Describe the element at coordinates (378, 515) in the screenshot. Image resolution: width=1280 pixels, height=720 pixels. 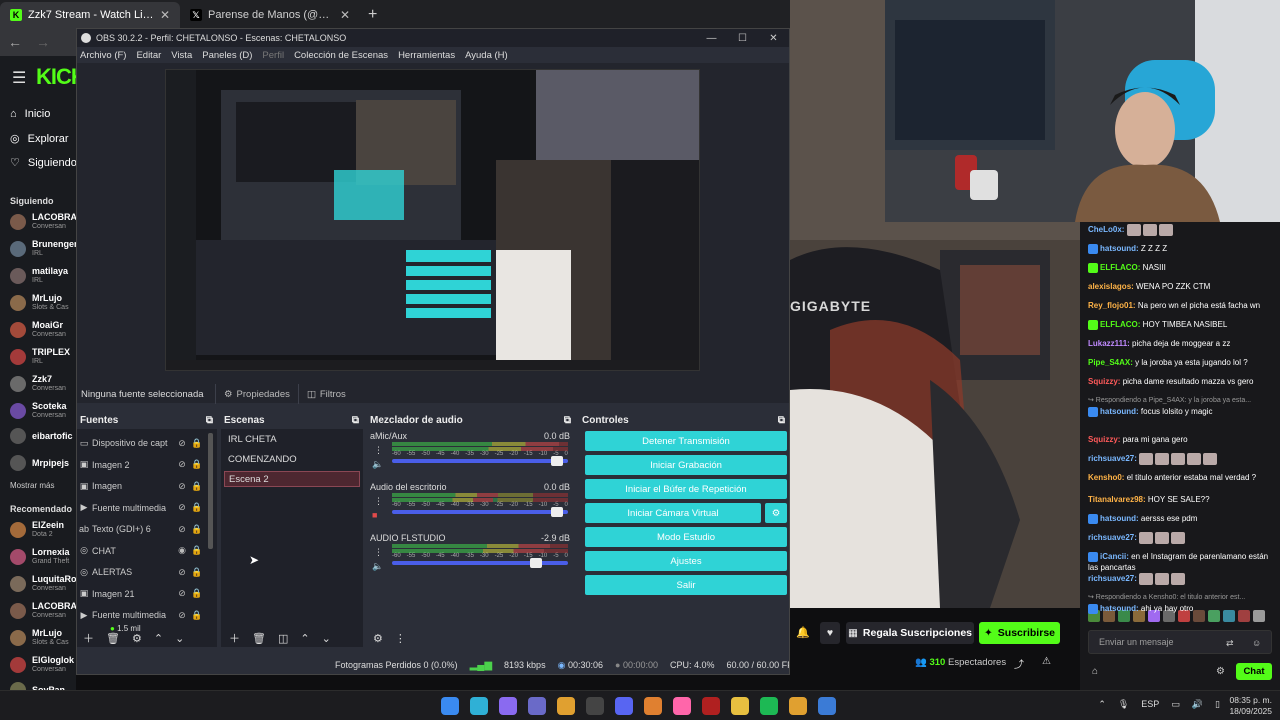
I see `muted-speaker-icon: ■` at that location.